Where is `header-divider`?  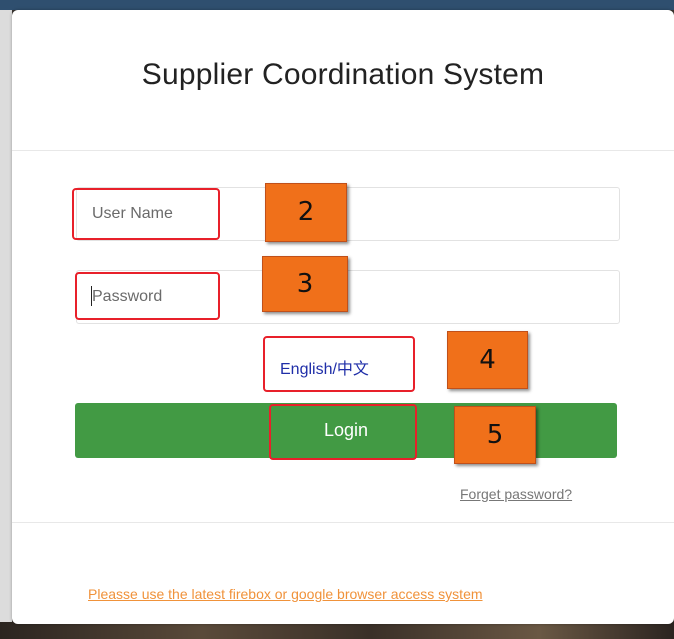 header-divider is located at coordinates (343, 150).